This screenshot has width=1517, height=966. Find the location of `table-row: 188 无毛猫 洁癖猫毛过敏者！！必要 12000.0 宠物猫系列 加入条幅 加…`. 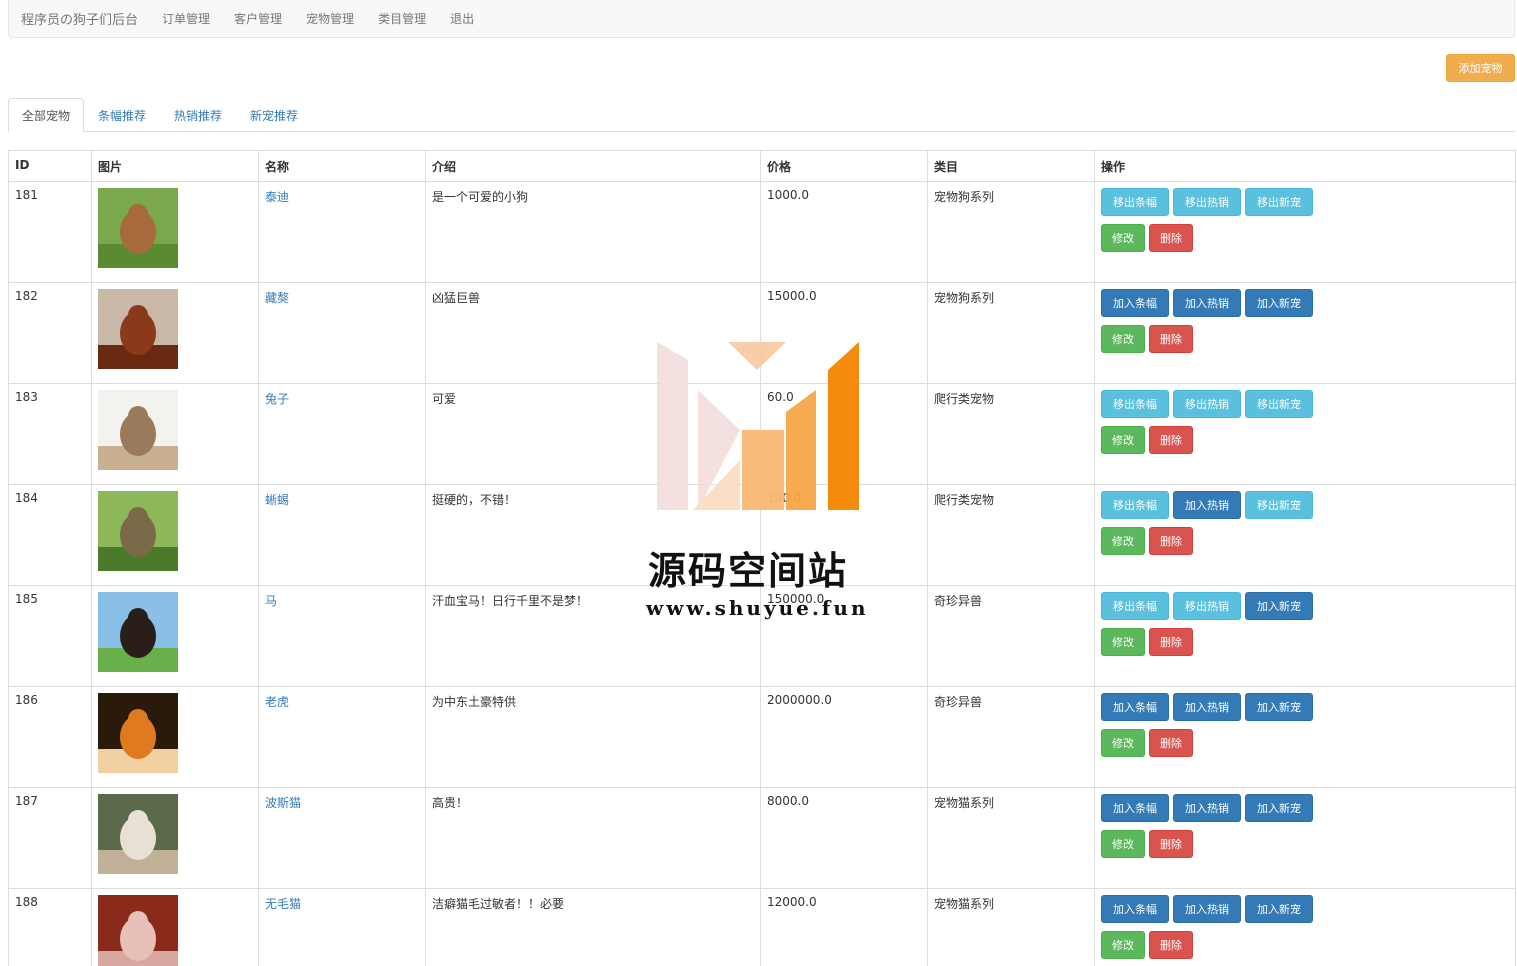

table-row: 188 无毛猫 洁癖猫毛过敏者！！必要 12000.0 宠物猫系列 加入条幅 加… is located at coordinates (762, 927).